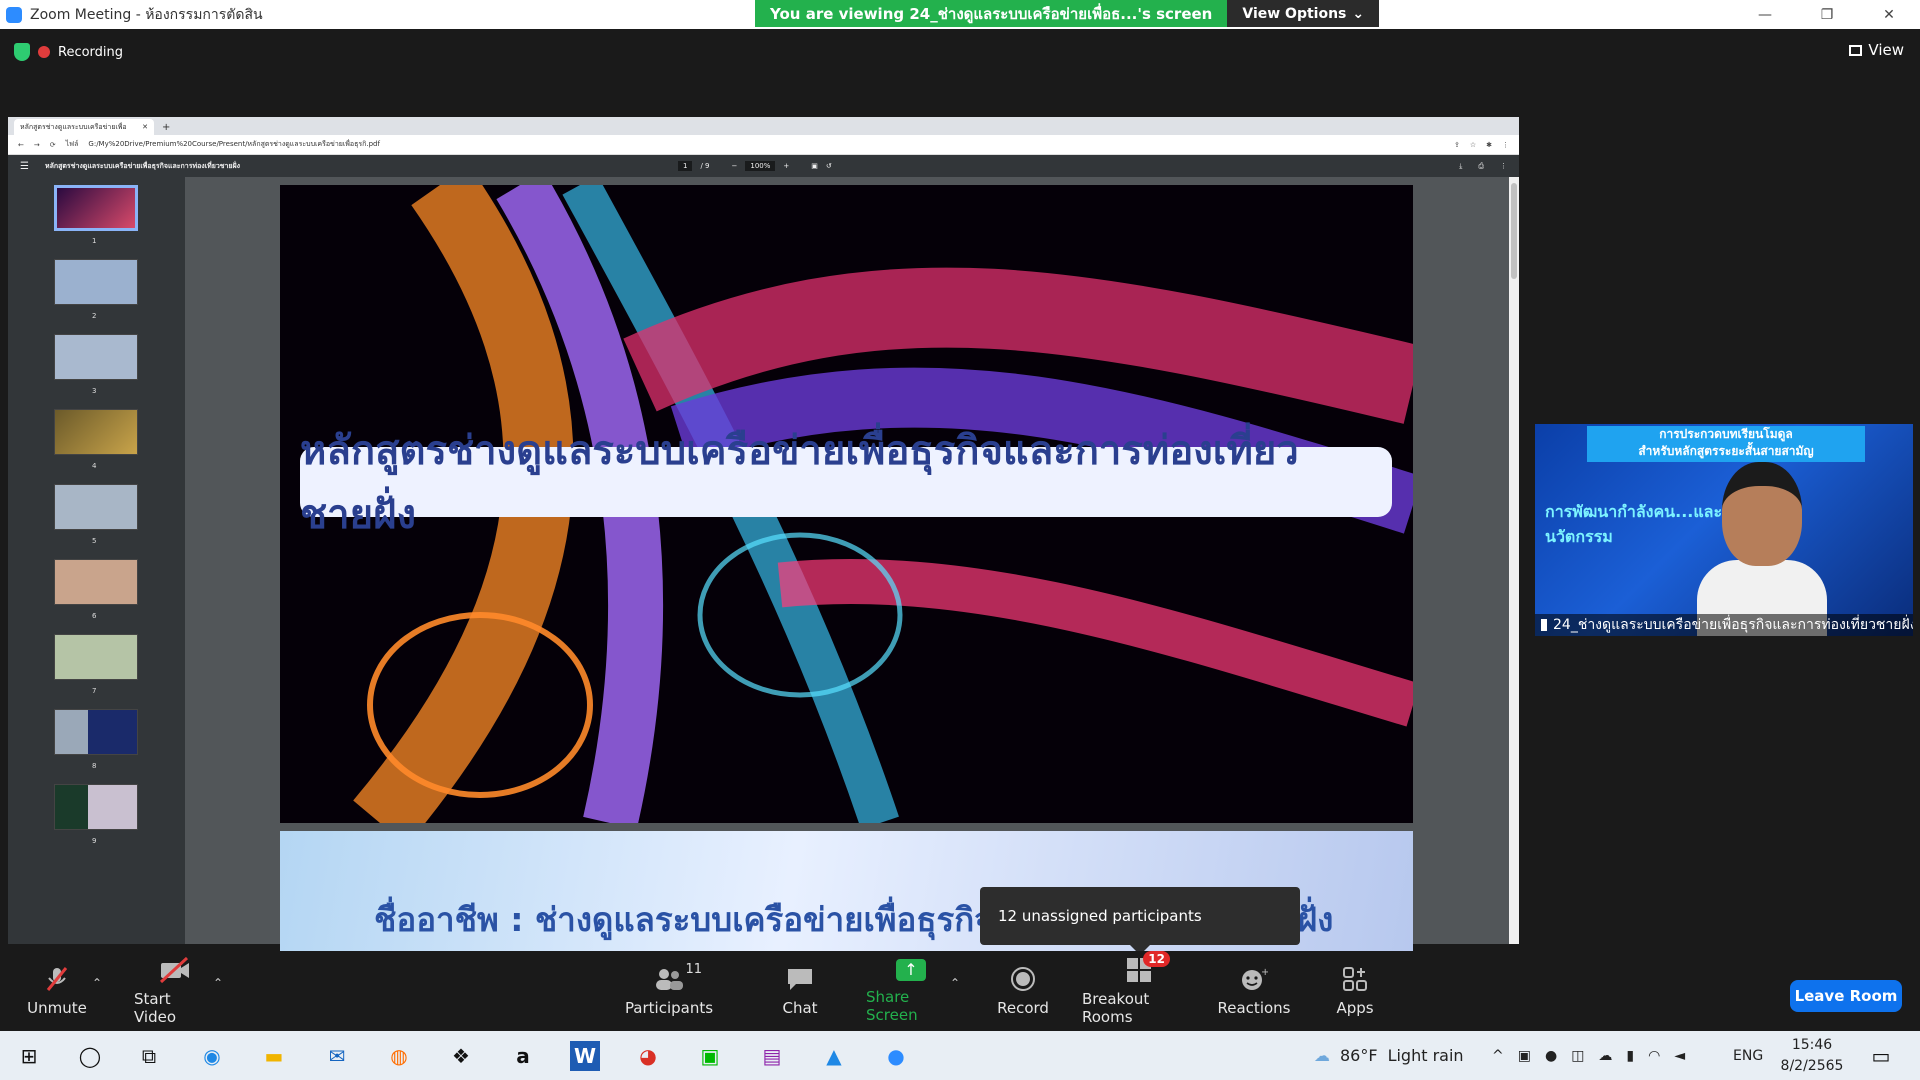 Image resolution: width=1920 pixels, height=1080 pixels. Describe the element at coordinates (1023, 991) in the screenshot. I see `record-button: Record` at that location.